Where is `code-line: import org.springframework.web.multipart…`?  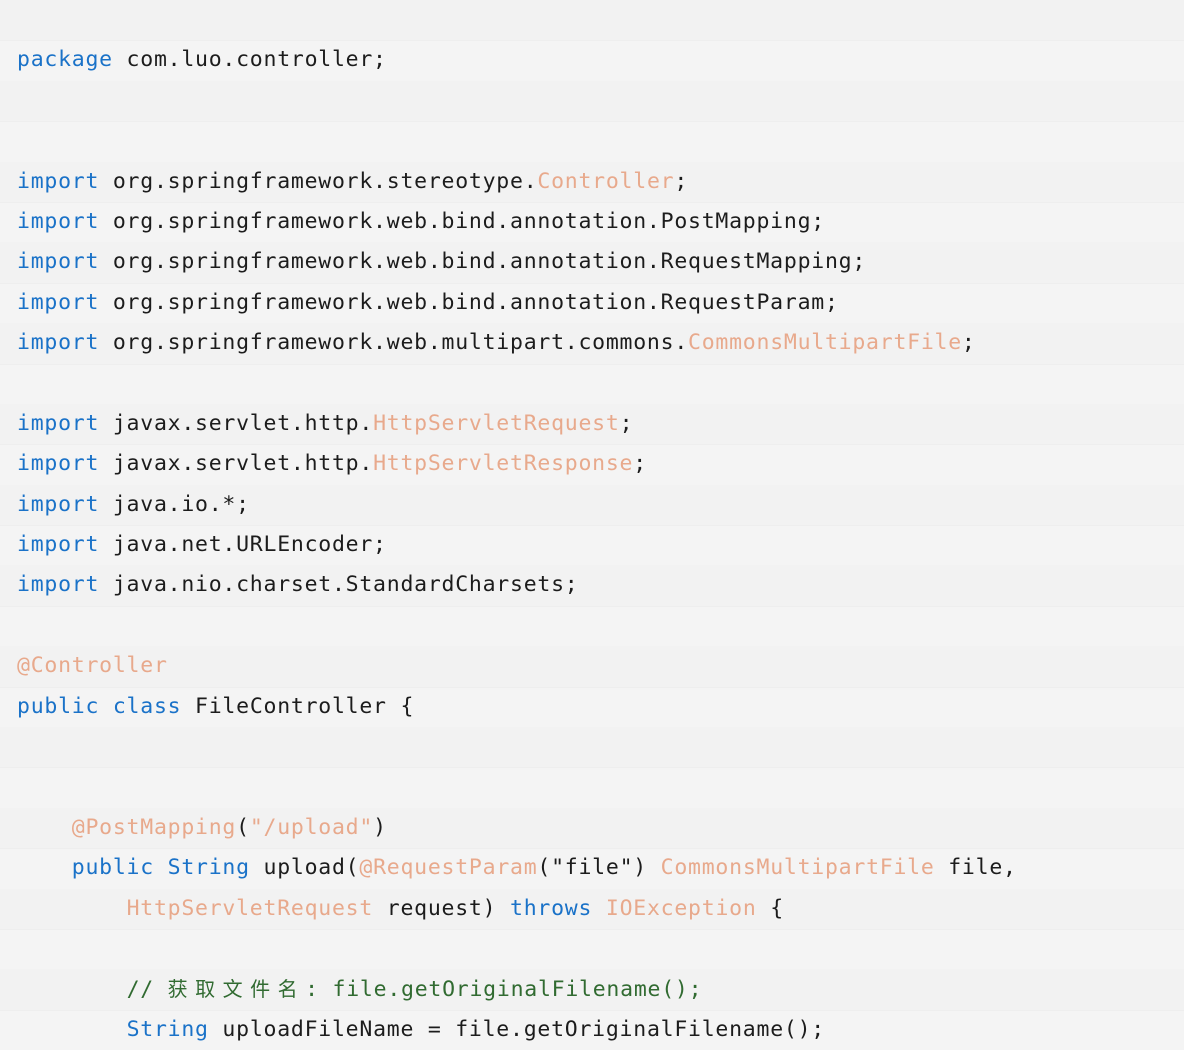
code-line: import org.springframework.web.multipart… is located at coordinates (592, 343).